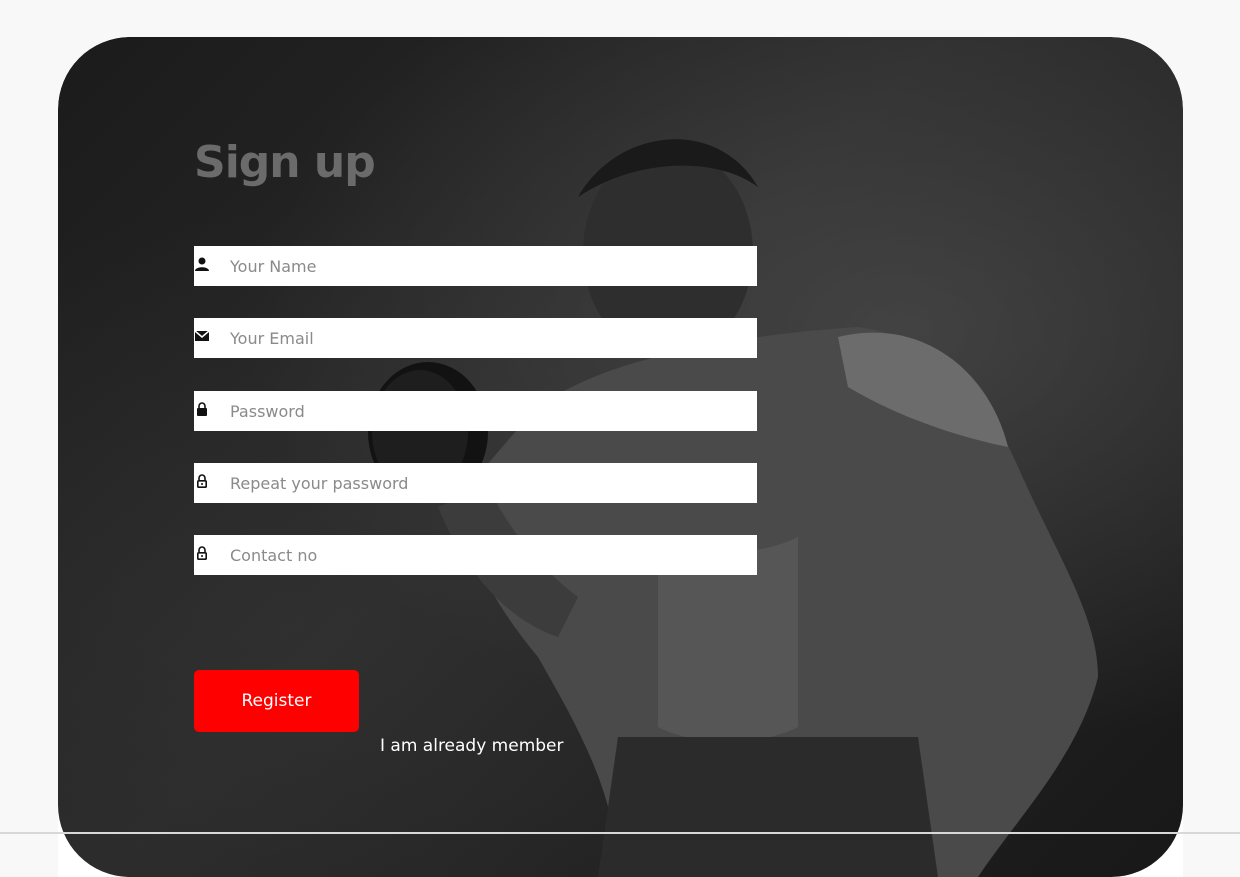 Image resolution: width=1240 pixels, height=877 pixels. I want to click on page-title: Sign up, so click(285, 162).